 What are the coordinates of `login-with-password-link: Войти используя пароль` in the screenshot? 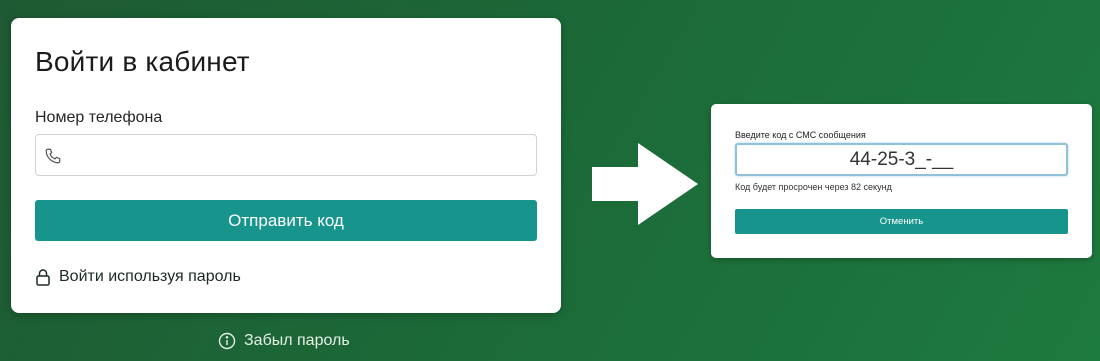 It's located at (138, 277).